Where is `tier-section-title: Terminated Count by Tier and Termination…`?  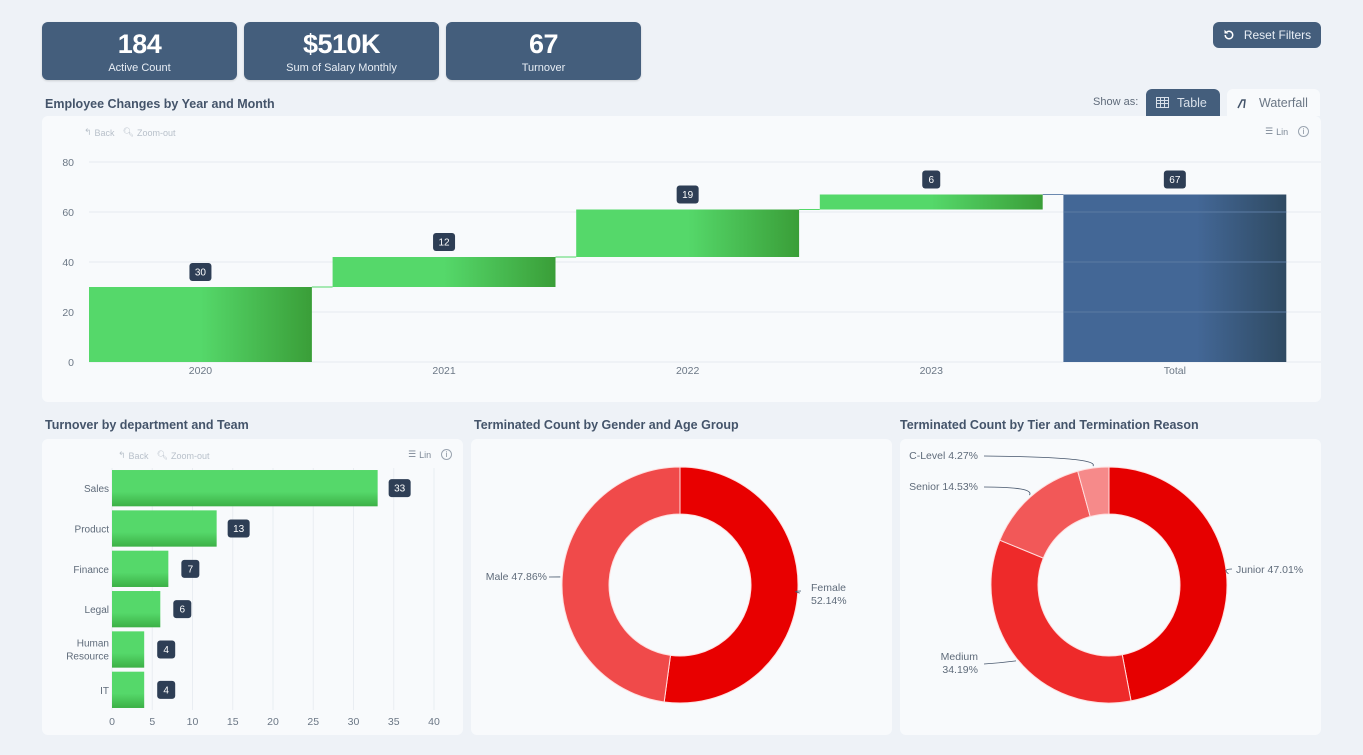
tier-section-title: Terminated Count by Tier and Termination… is located at coordinates (1049, 425).